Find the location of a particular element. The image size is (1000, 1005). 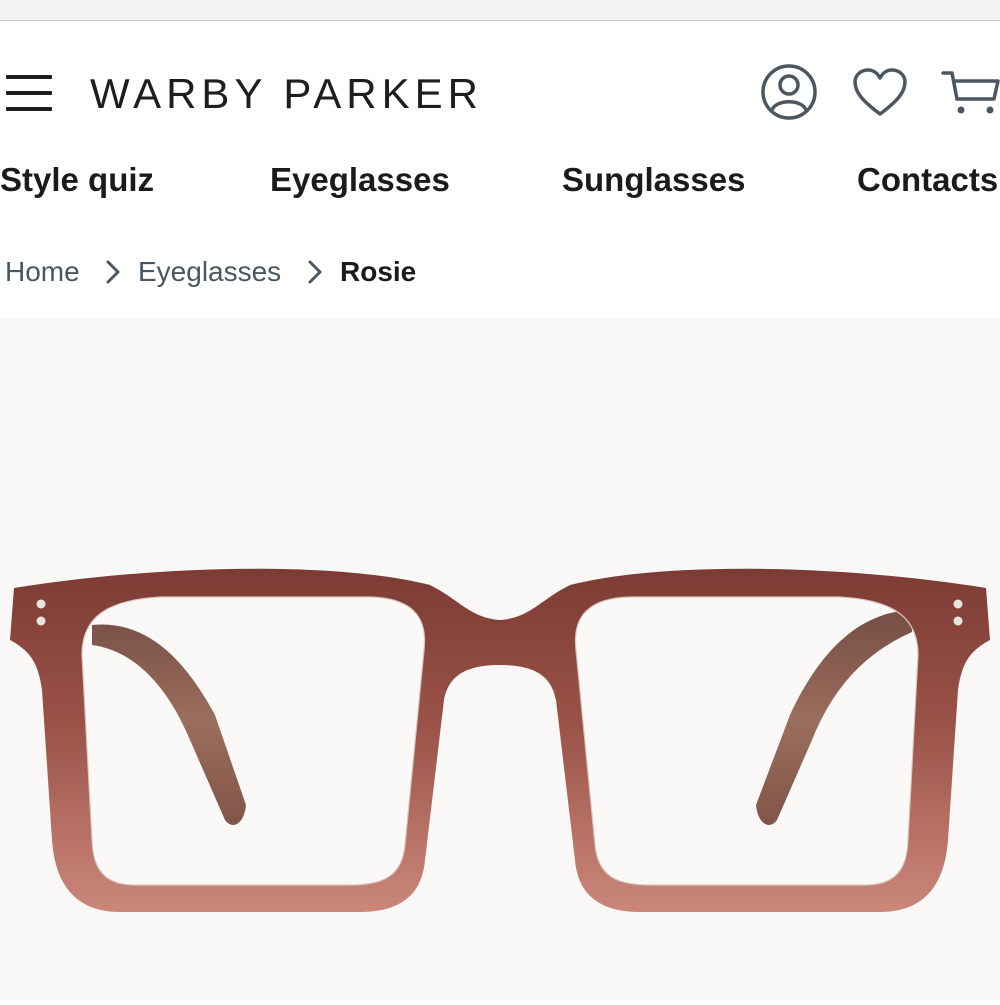

breadcrumb-home: Home is located at coordinates (42, 272).